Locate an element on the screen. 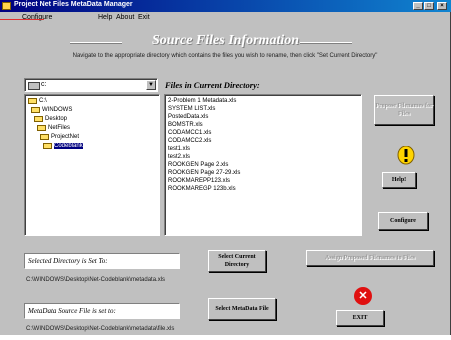 Image resolution: width=451 pixels, height=340 pixels. tree-item: ProjectNet is located at coordinates (59, 137).